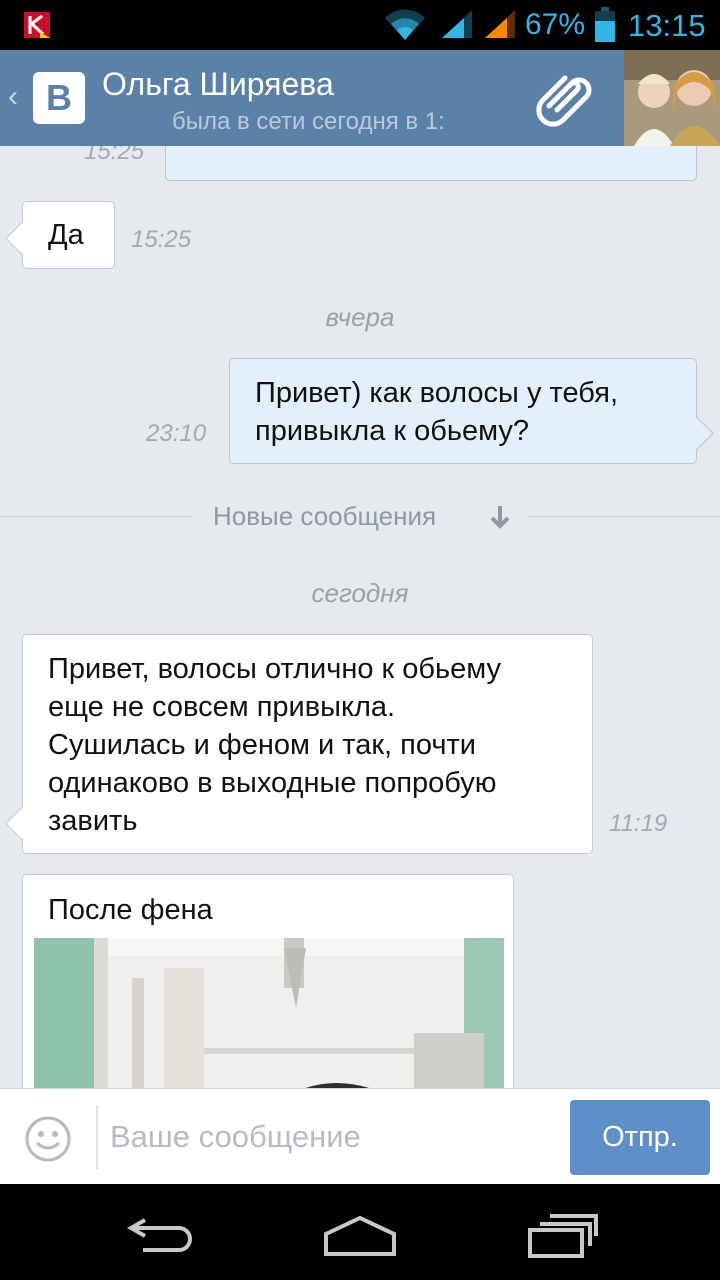 This screenshot has width=720, height=1280. I want to click on message-text-line: Привет) как волосы у тебя,, so click(437, 393).